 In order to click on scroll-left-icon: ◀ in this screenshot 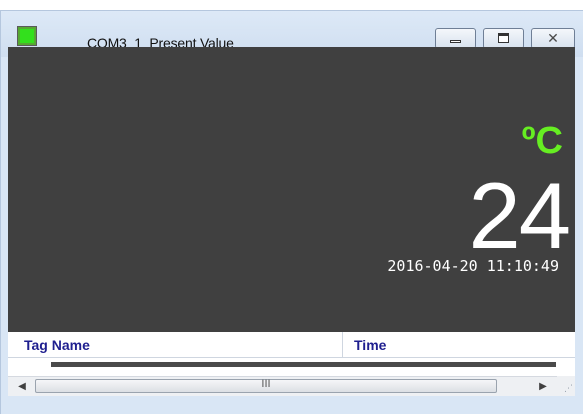, I will do `click(22, 387)`.